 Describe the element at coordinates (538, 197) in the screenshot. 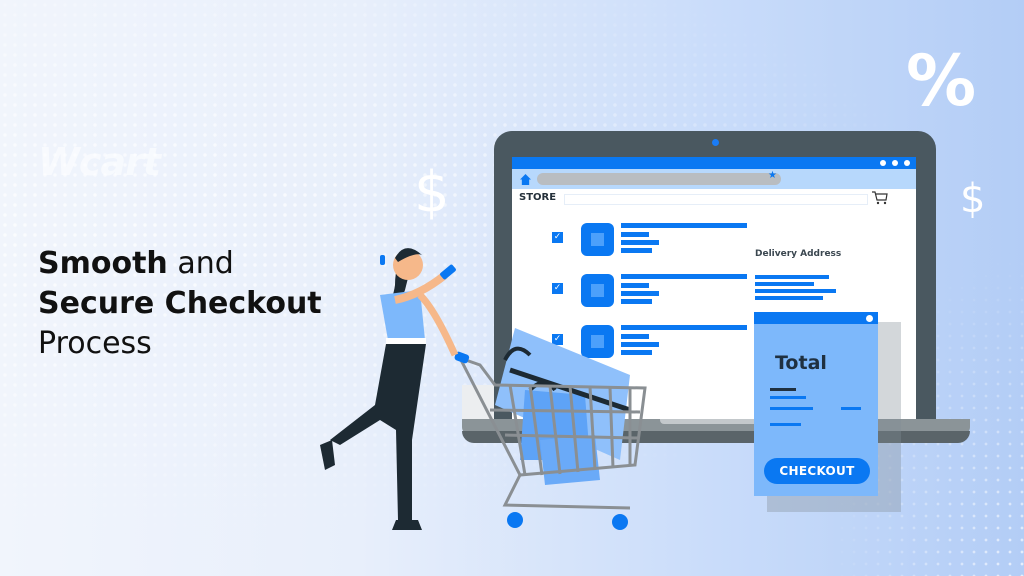

I see `store-label: STORE` at that location.